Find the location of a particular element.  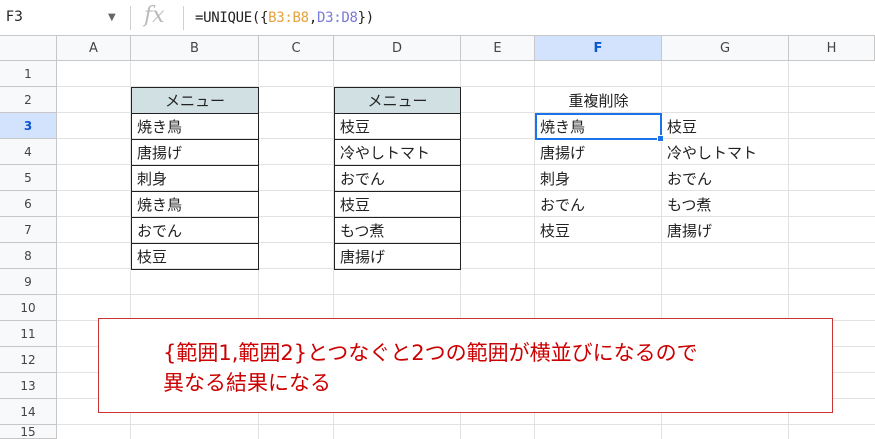

column-header-g: G is located at coordinates (725, 48).